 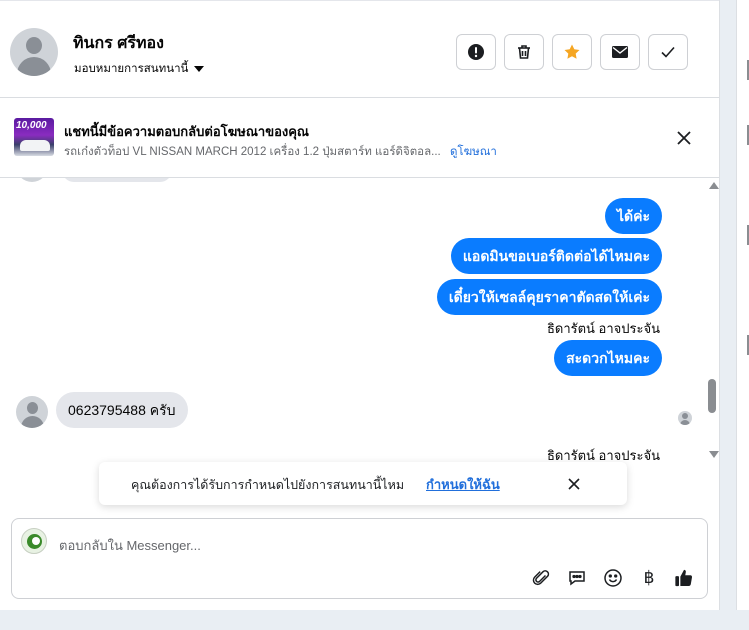 I want to click on seen-indicator-avatar, so click(x=685, y=418).